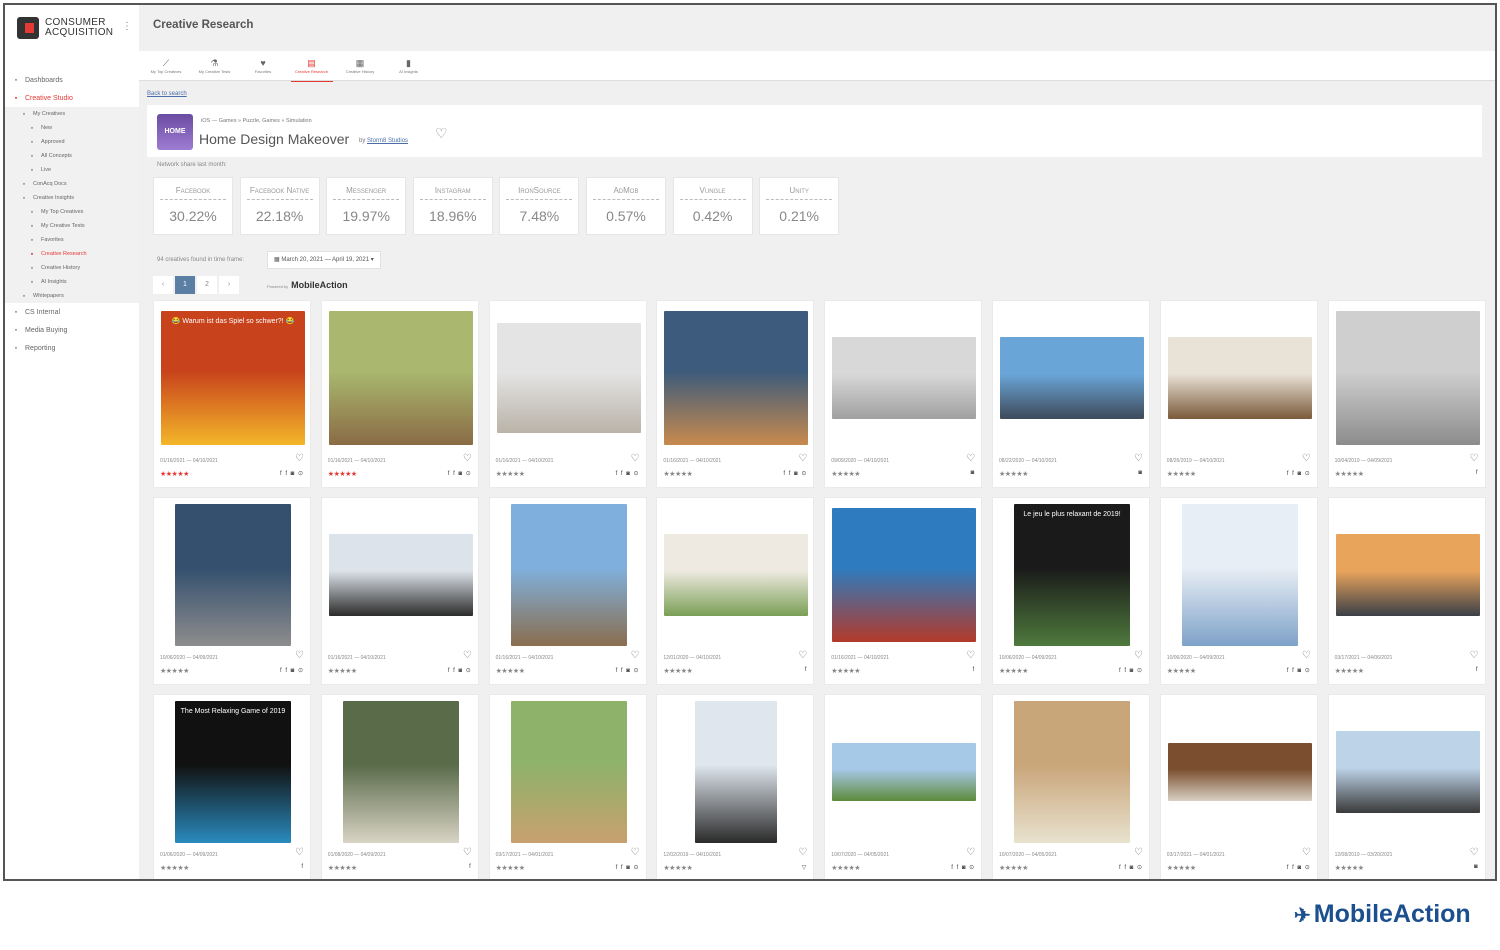 This screenshot has height=950, width=1500. I want to click on sidebar-item-ai-insights: ▪ AI Insights, so click(72, 282).